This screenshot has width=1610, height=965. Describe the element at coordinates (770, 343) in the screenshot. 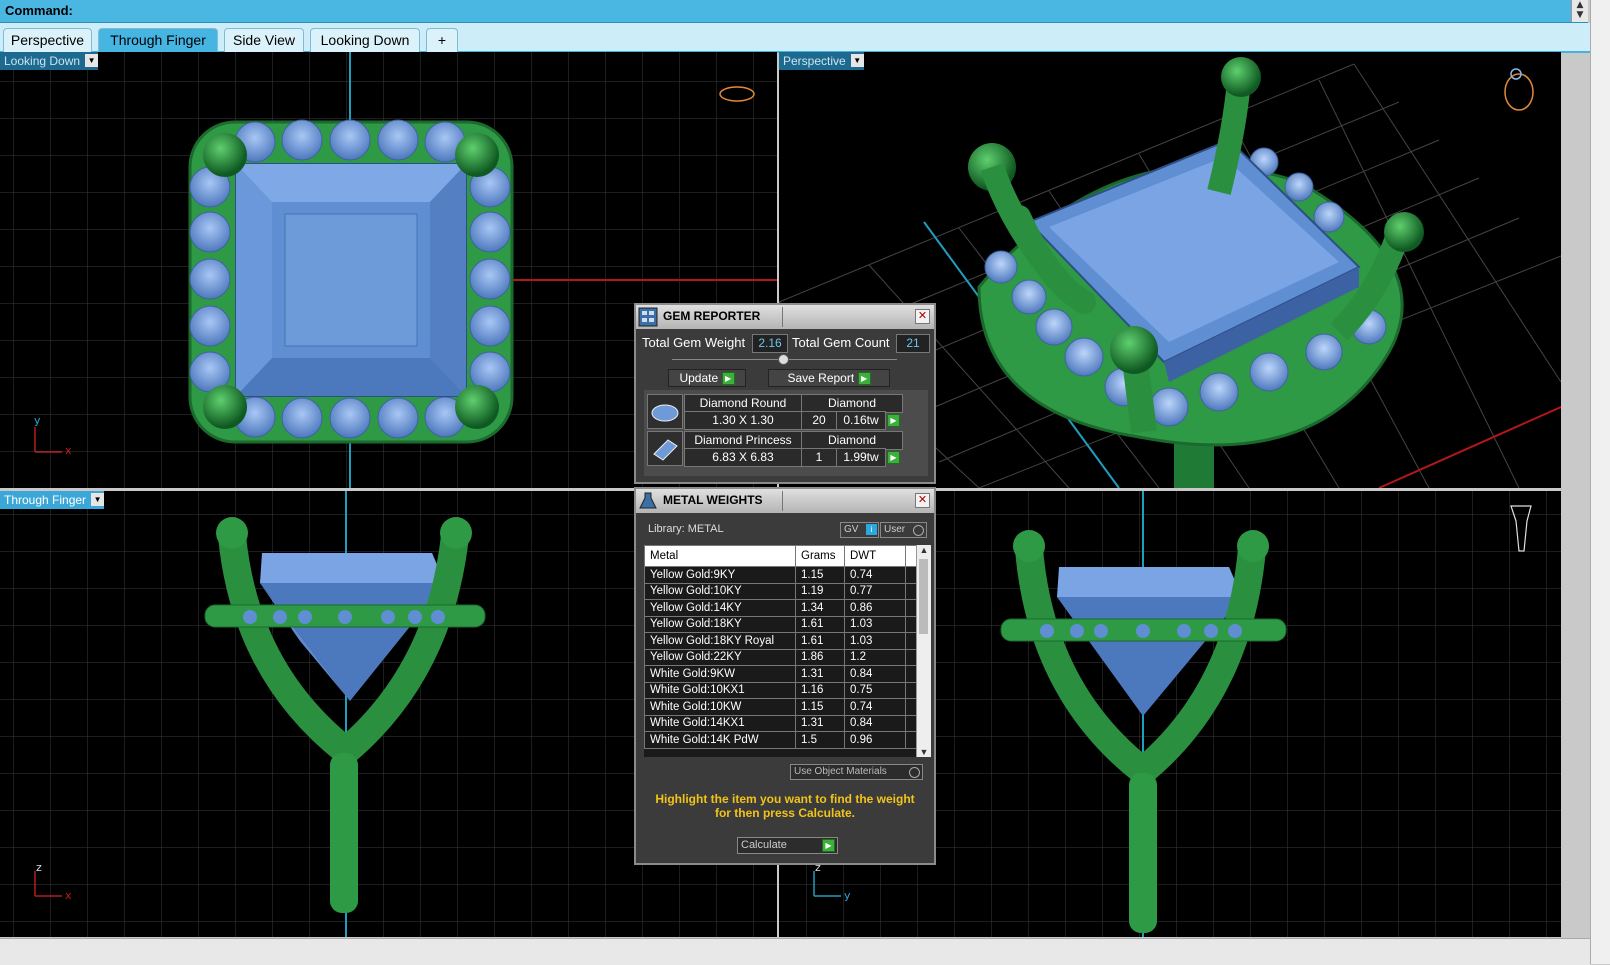

I see `total-gem-weight-value: 2.16` at that location.